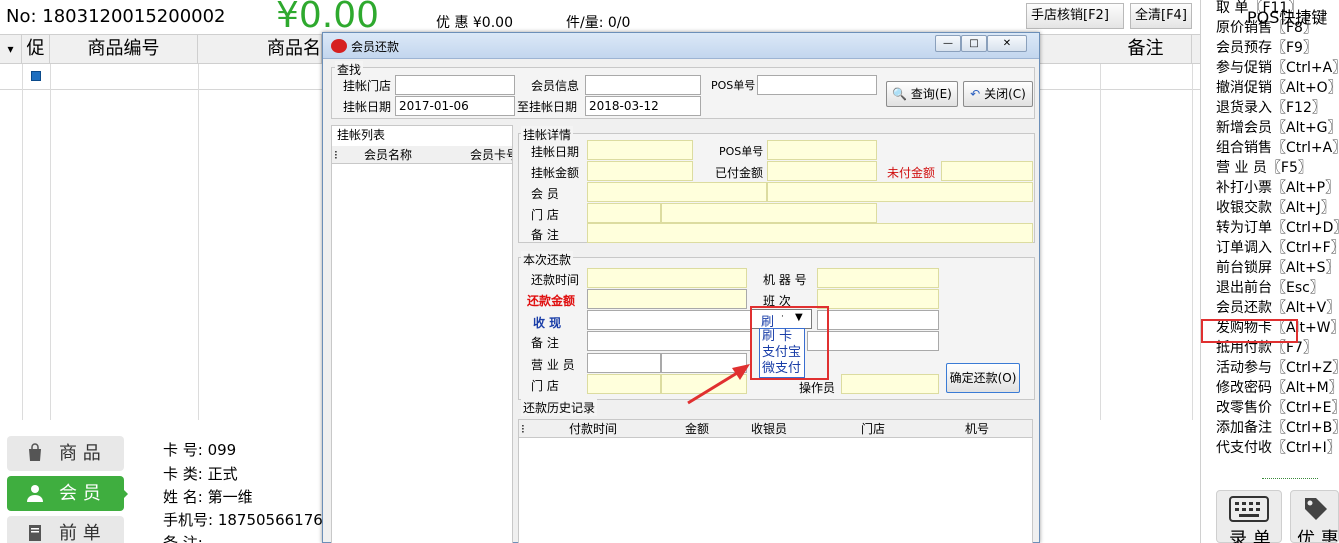 Image resolution: width=1339 pixels, height=543 pixels. I want to click on col-member-card: 会员卡号, so click(491, 155).